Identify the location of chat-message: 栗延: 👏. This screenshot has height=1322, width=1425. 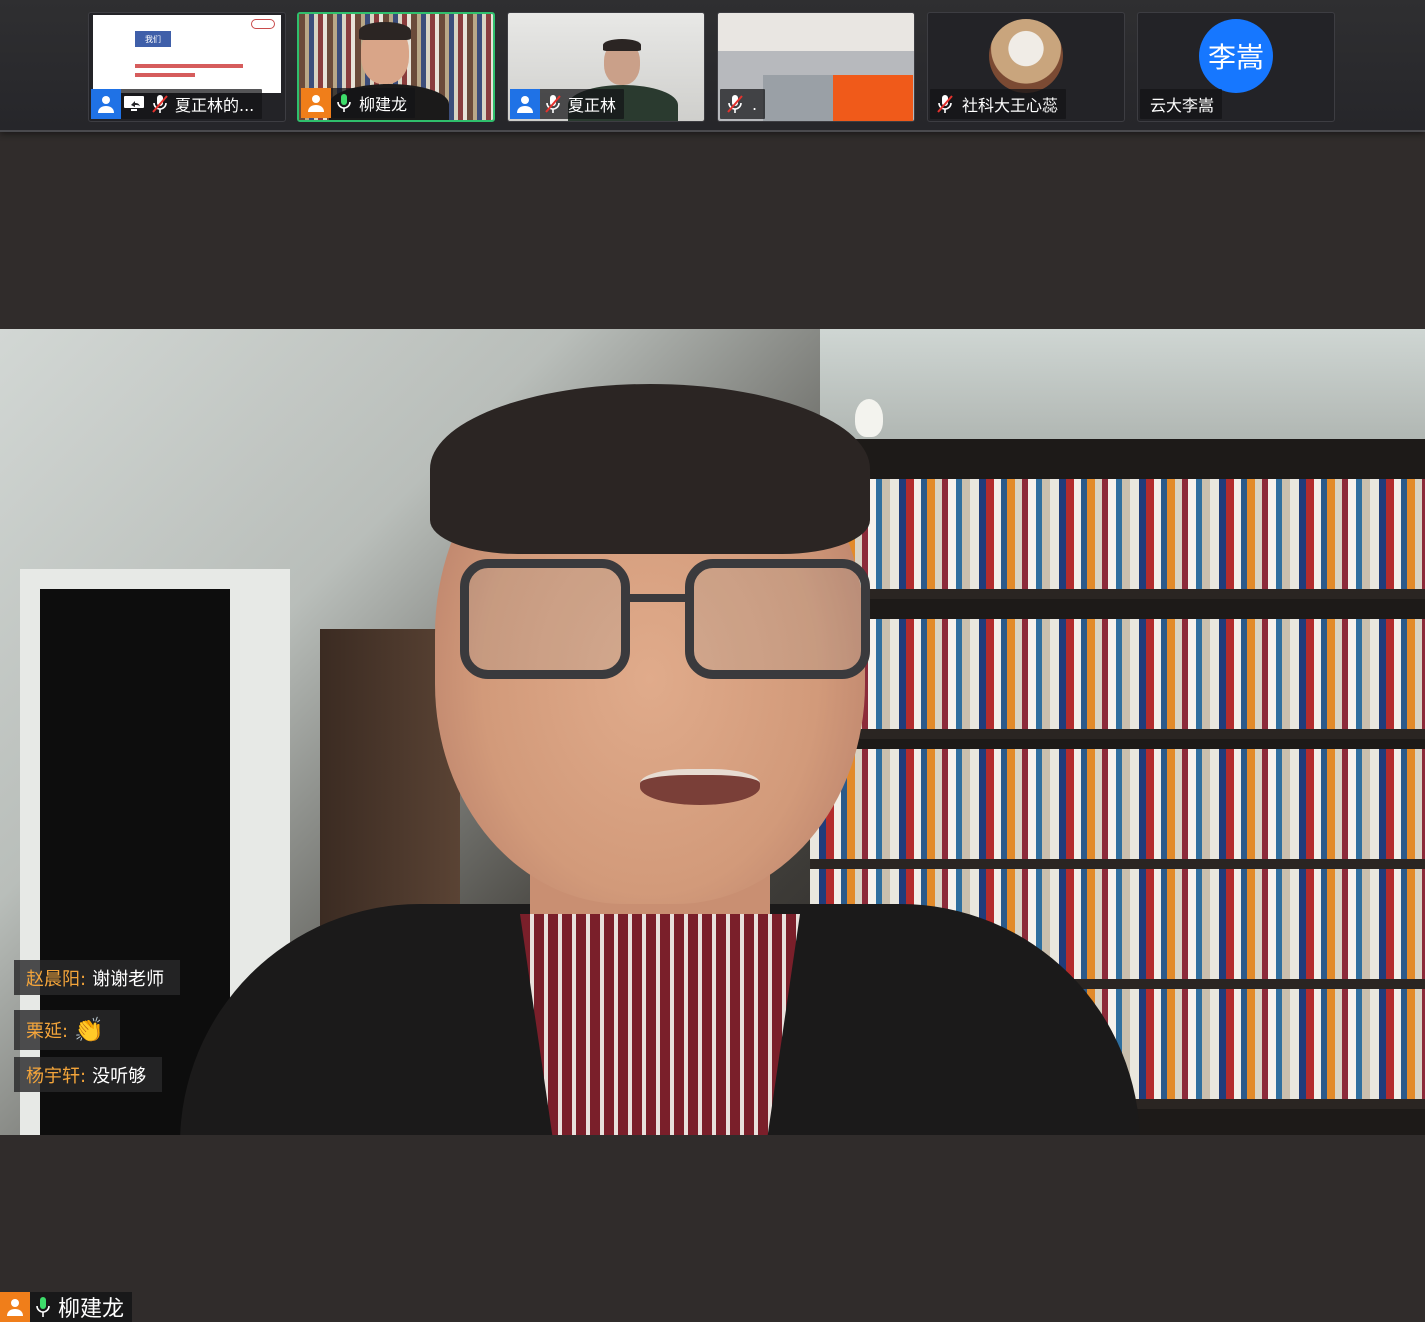
(67, 1030).